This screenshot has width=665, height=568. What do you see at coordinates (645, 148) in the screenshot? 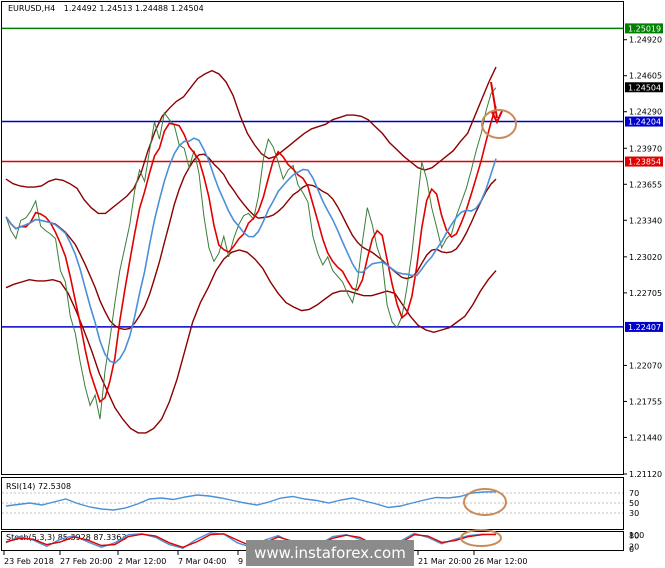
I see `price-tick-label: 1.23970` at bounding box center [645, 148].